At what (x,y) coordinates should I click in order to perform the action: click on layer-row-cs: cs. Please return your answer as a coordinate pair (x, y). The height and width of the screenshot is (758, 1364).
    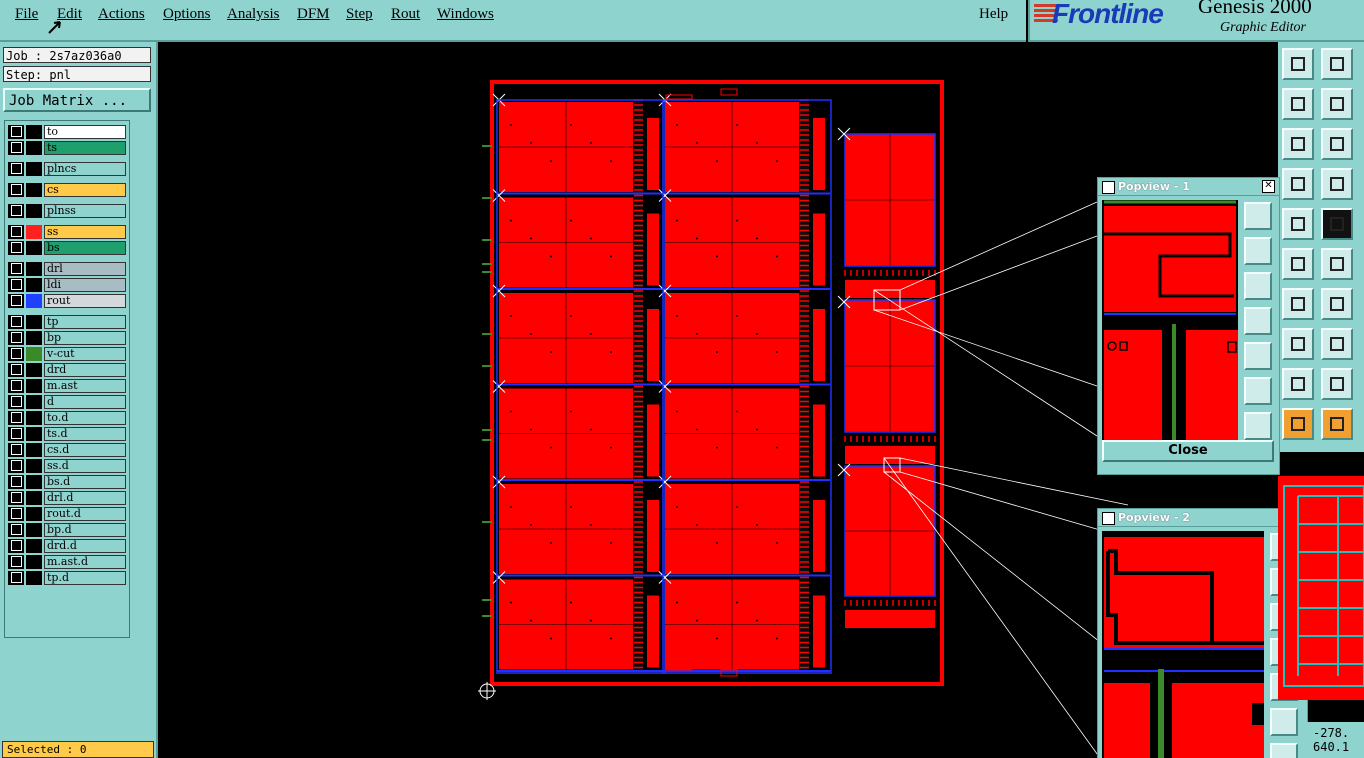
    Looking at the image, I should click on (67, 190).